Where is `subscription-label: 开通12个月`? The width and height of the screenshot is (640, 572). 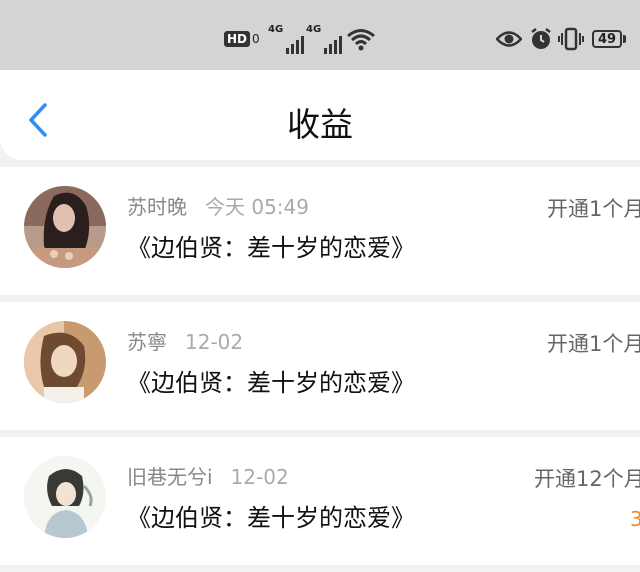
subscription-label: 开通12个月 is located at coordinates (587, 479).